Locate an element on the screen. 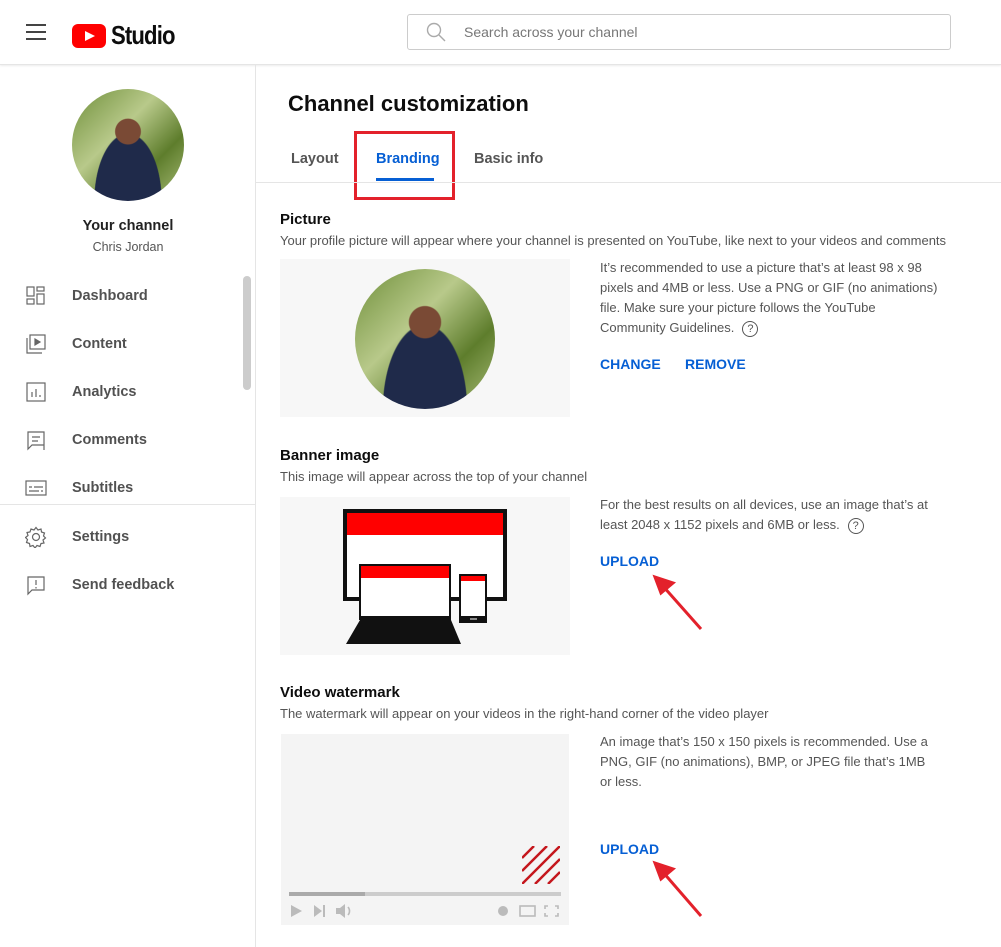 The image size is (1001, 947). channel-avatar is located at coordinates (128, 145).